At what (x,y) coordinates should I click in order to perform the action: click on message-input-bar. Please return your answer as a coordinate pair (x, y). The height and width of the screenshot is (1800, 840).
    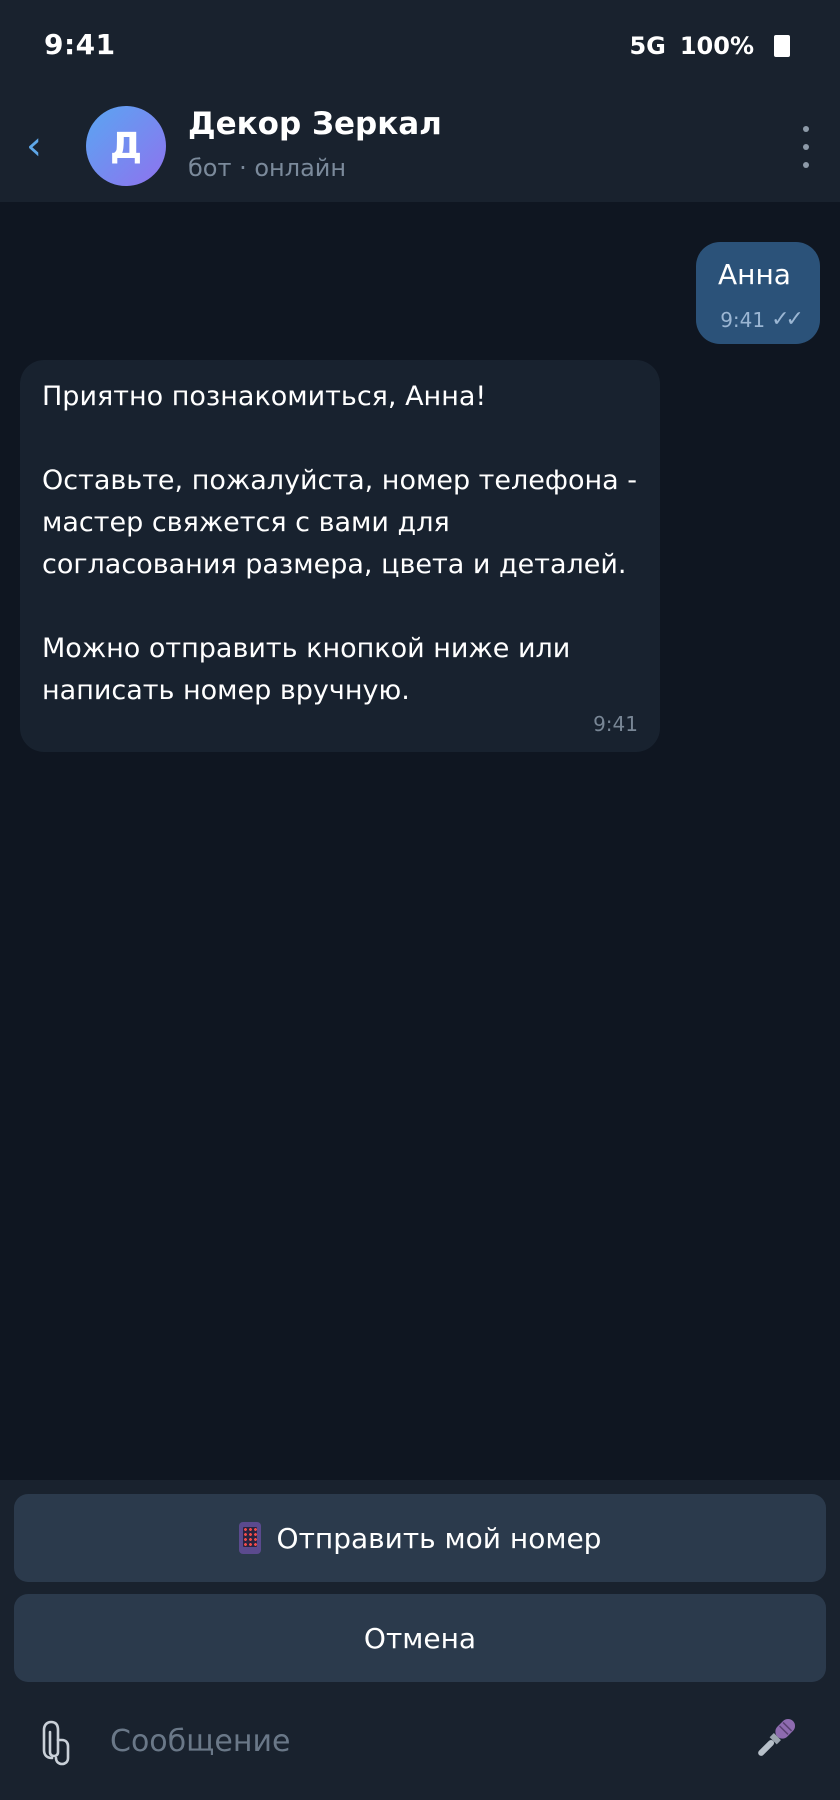
    Looking at the image, I should click on (420, 1745).